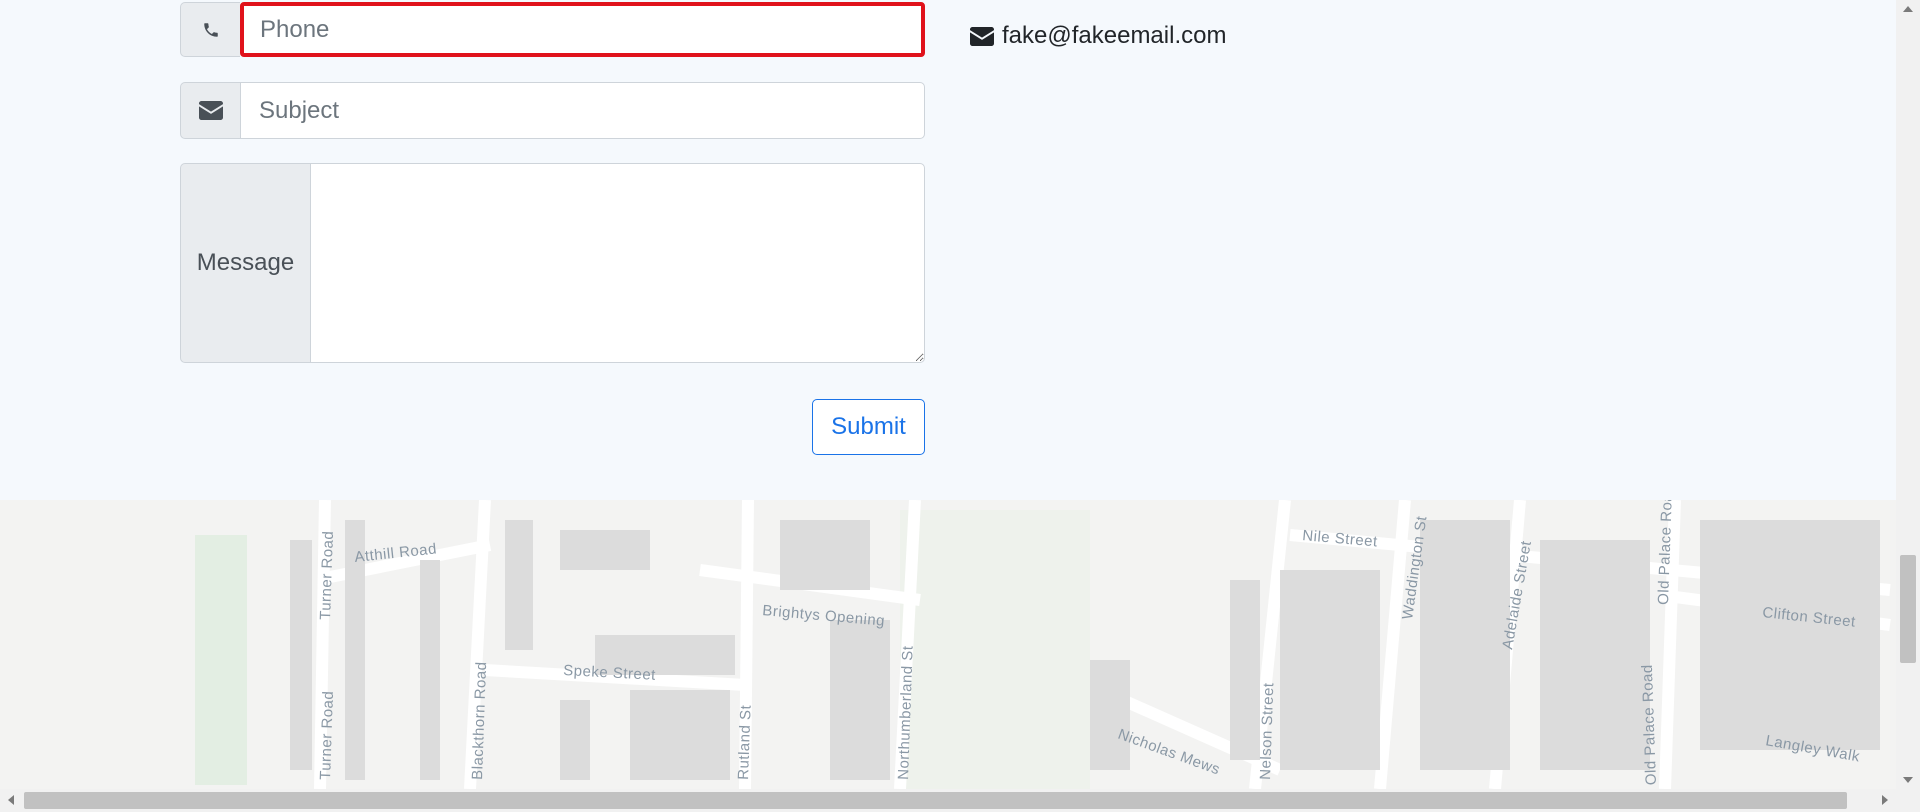  Describe the element at coordinates (327, 735) in the screenshot. I see `map-label-turner-road-lower: Turner Road` at that location.